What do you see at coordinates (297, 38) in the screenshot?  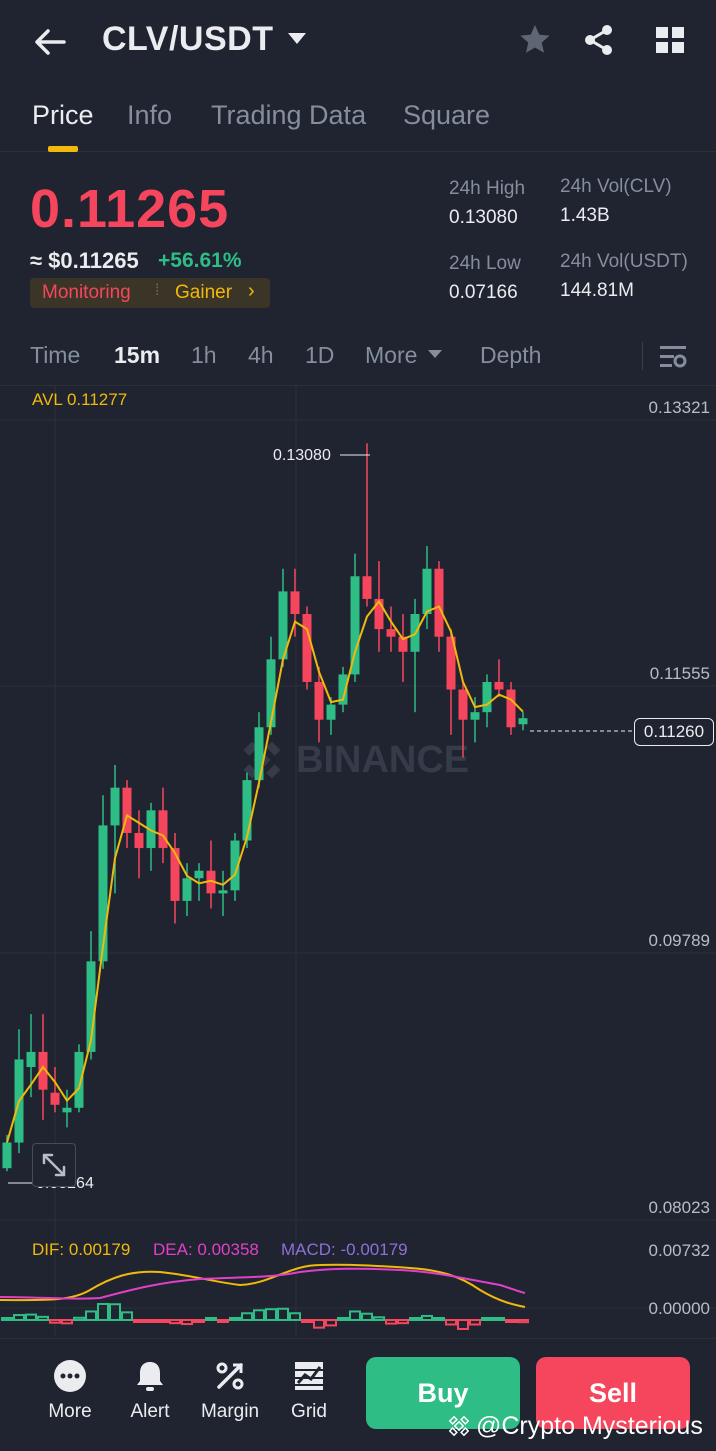 I see `pair-dropdown-caret-icon` at bounding box center [297, 38].